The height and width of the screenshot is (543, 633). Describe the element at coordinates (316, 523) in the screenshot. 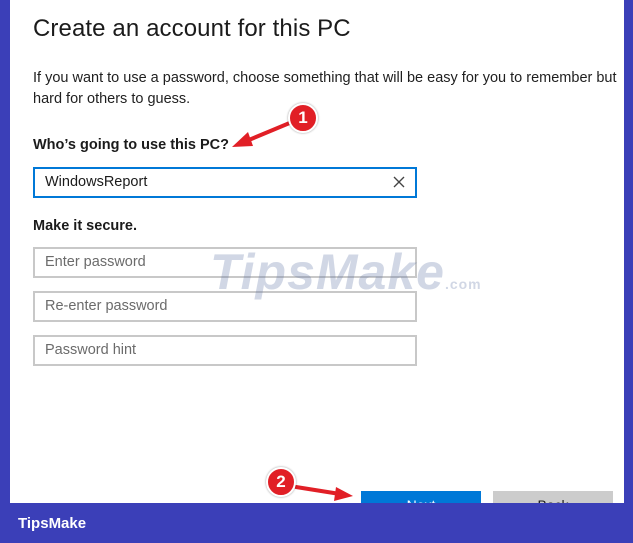

I see `footer-bar` at that location.